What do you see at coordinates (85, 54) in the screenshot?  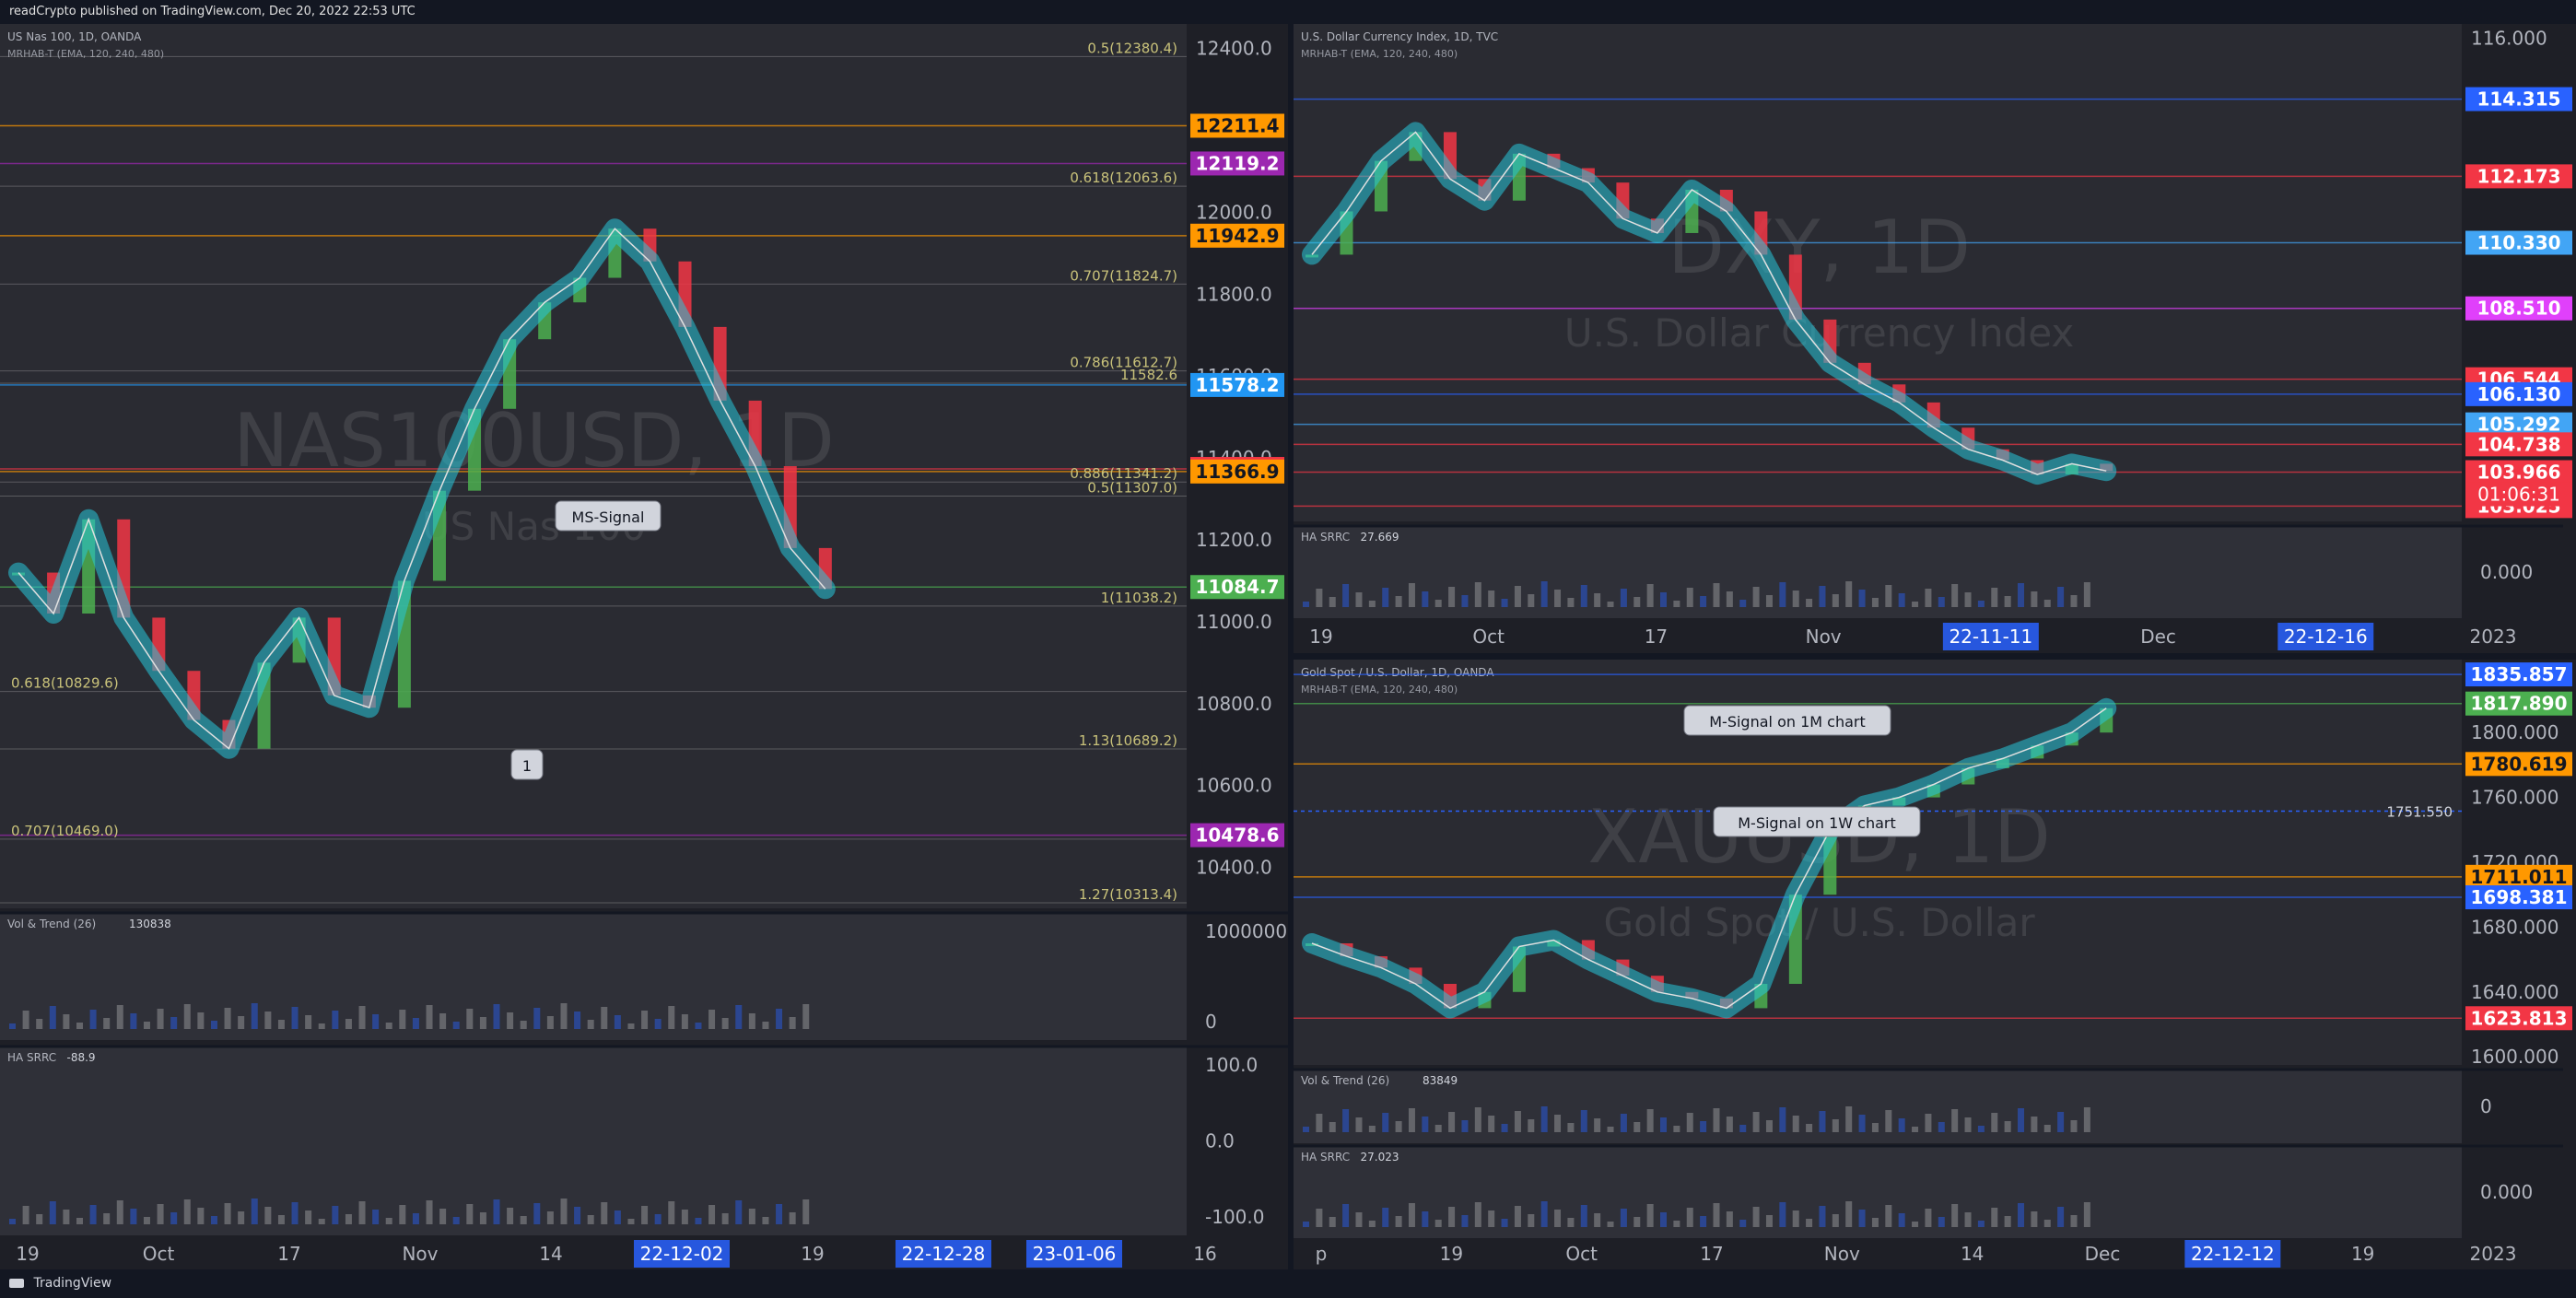 I see `indicator-label: MRHAB-T (EMA, 120, 240, 480)` at bounding box center [85, 54].